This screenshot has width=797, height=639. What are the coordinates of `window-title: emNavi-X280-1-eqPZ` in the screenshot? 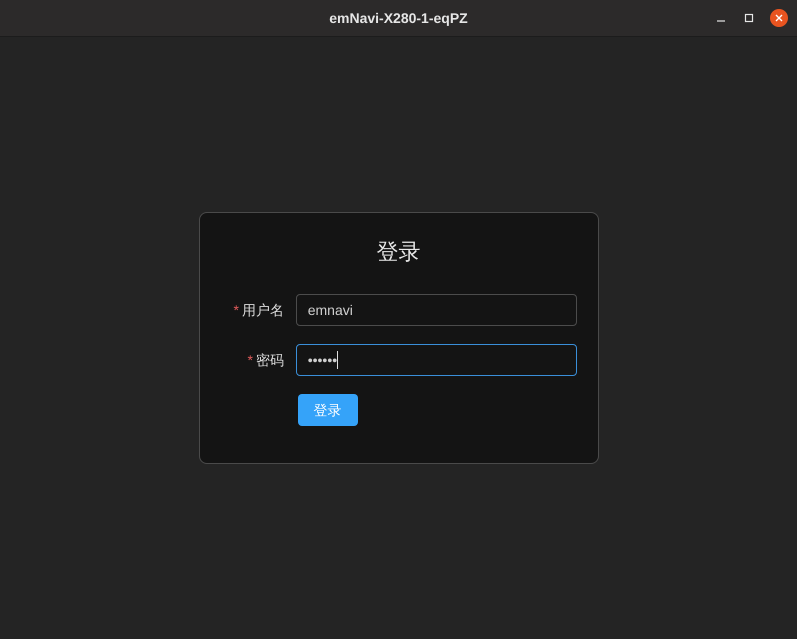 It's located at (398, 18).